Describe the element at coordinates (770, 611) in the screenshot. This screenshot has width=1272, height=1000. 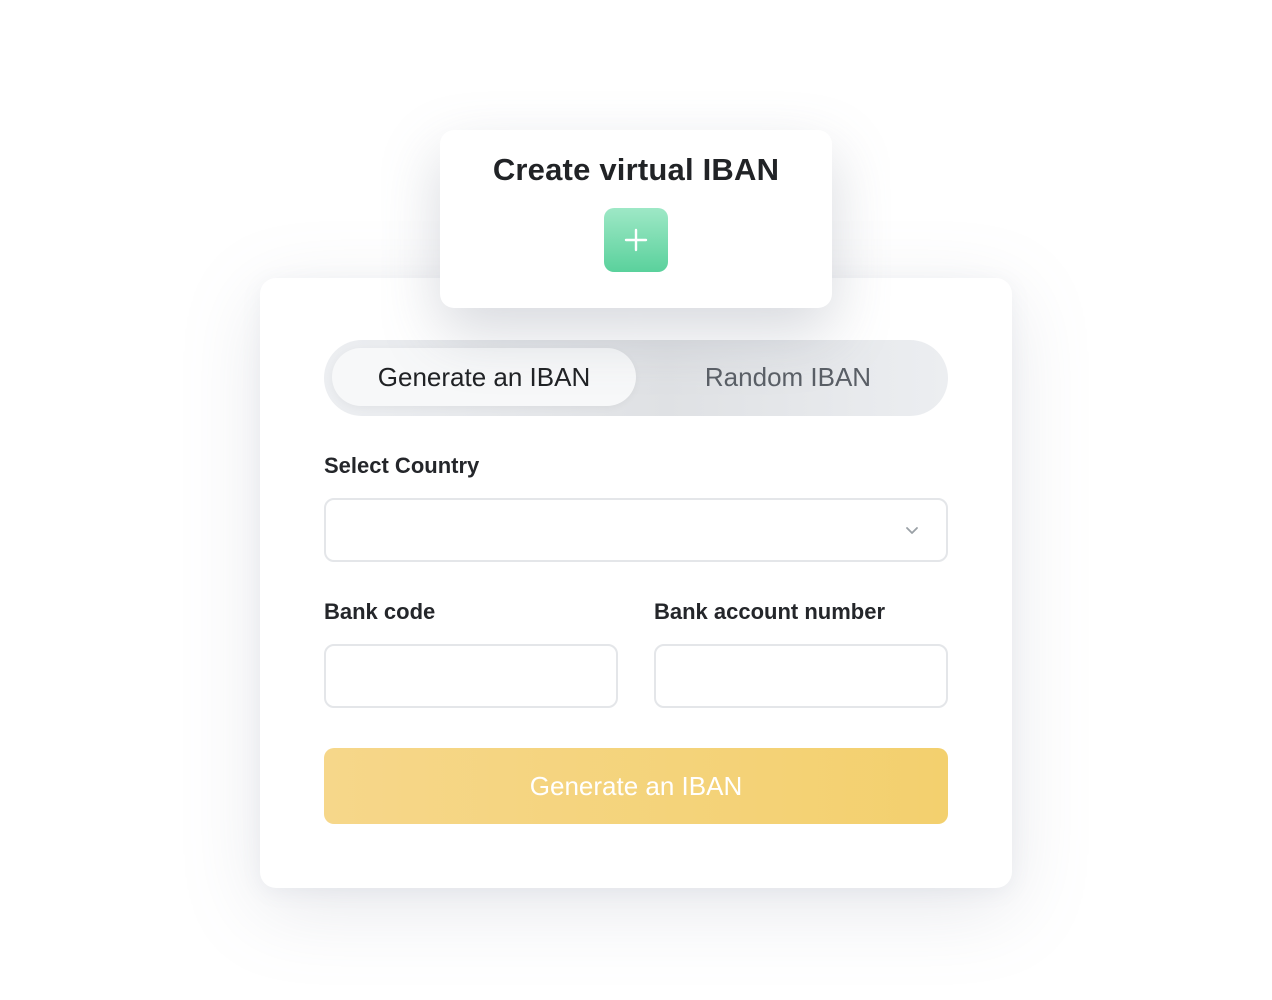
I see `account-number-label: Bank account number` at that location.